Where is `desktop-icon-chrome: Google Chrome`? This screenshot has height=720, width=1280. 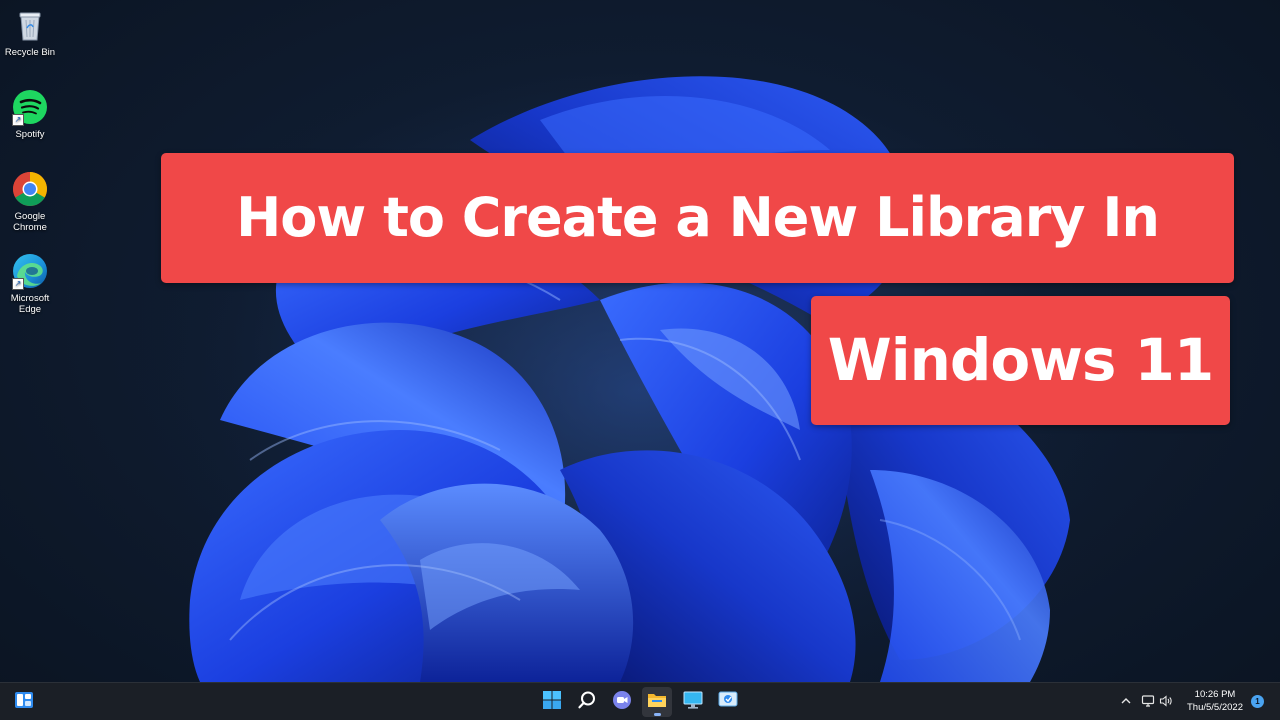 desktop-icon-chrome: Google Chrome is located at coordinates (30, 201).